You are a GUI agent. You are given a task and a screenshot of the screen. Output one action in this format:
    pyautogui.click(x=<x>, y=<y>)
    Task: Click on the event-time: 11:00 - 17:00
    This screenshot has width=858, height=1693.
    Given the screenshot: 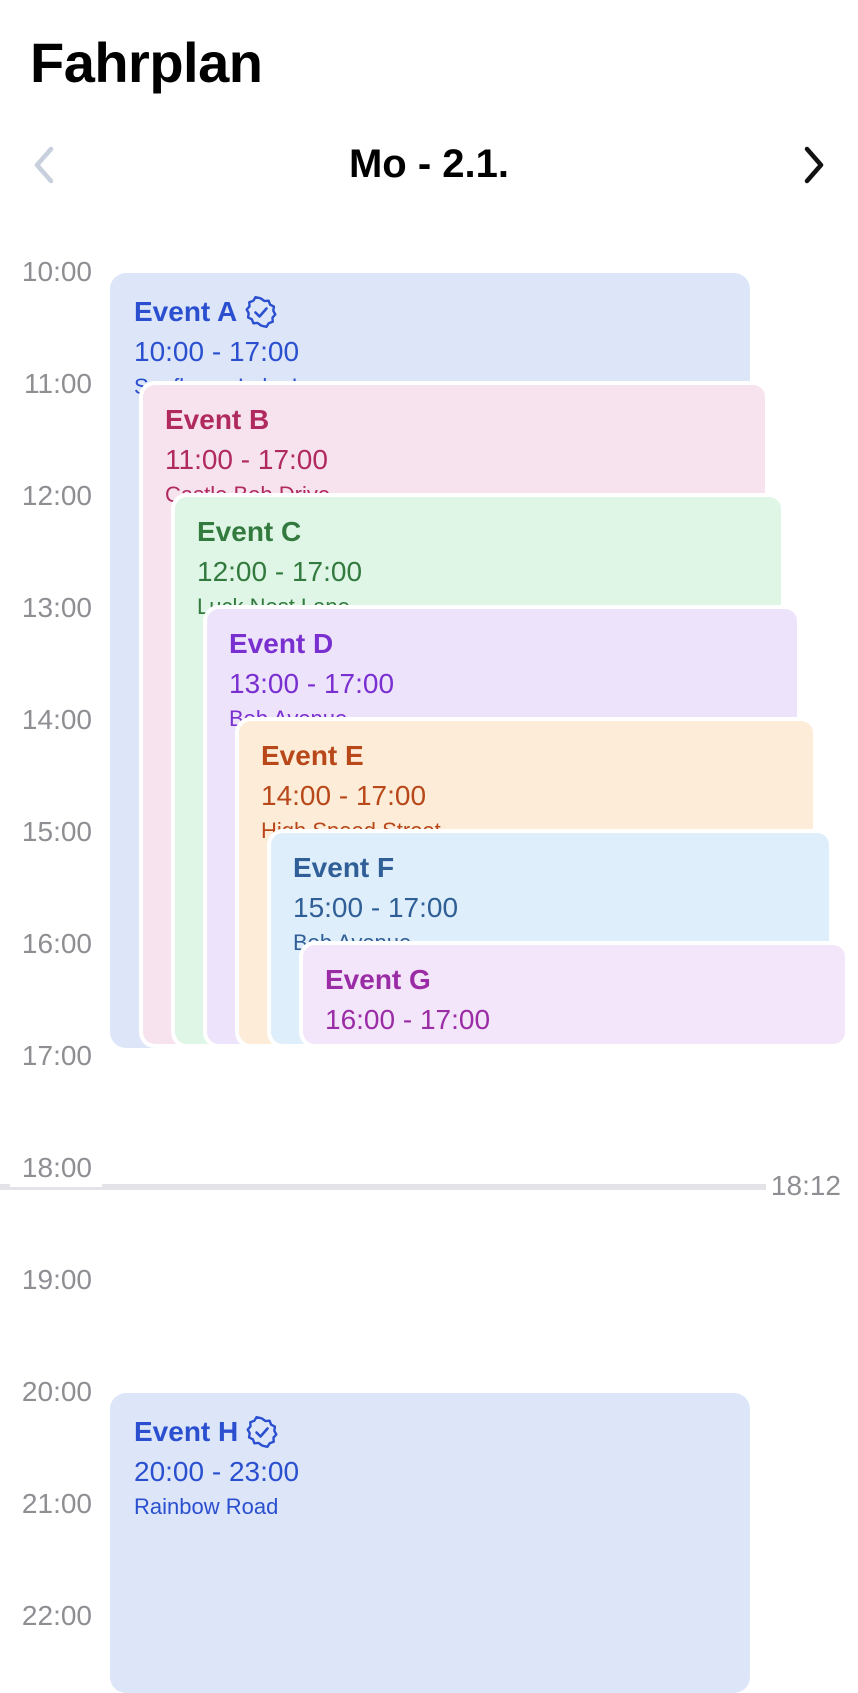 What is the action you would take?
    pyautogui.click(x=246, y=459)
    